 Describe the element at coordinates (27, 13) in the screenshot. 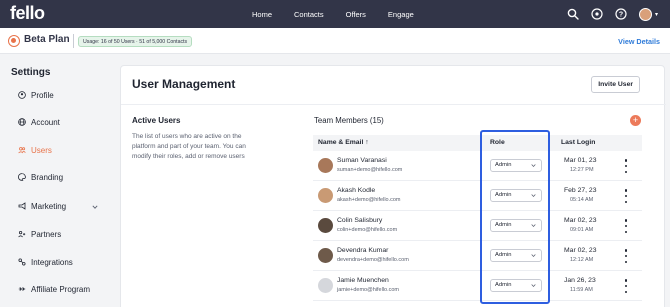

I see `logo: fello` at that location.